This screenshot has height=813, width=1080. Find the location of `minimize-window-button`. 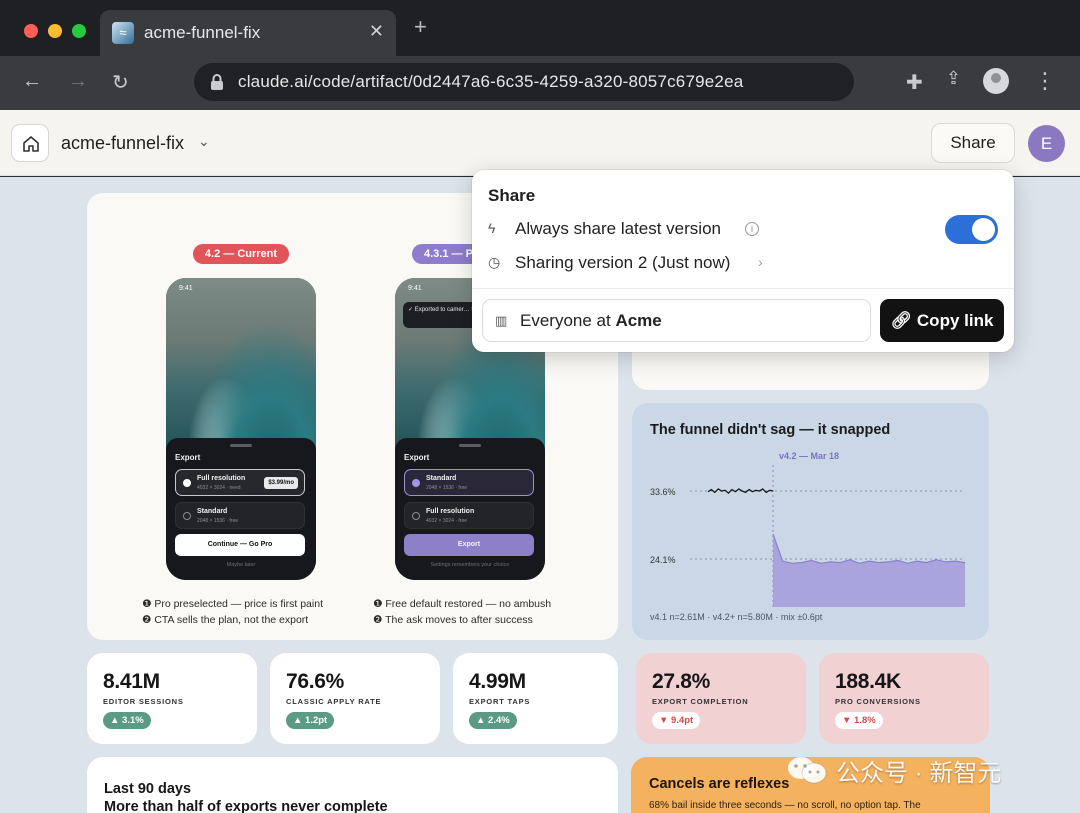

minimize-window-button is located at coordinates (55, 31).